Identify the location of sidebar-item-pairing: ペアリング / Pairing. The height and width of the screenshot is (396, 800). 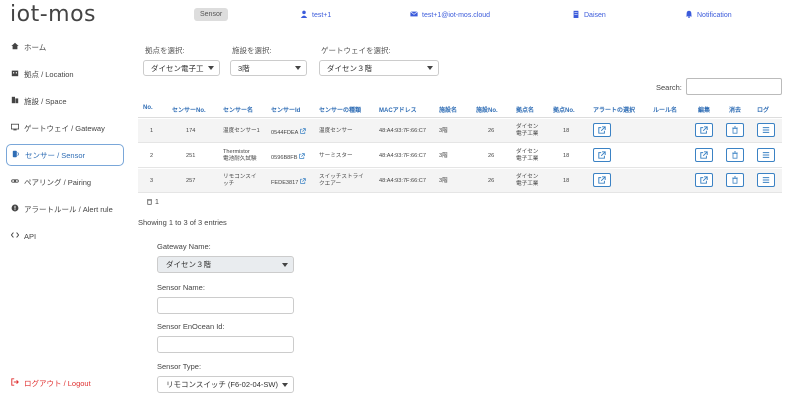
(65, 182).